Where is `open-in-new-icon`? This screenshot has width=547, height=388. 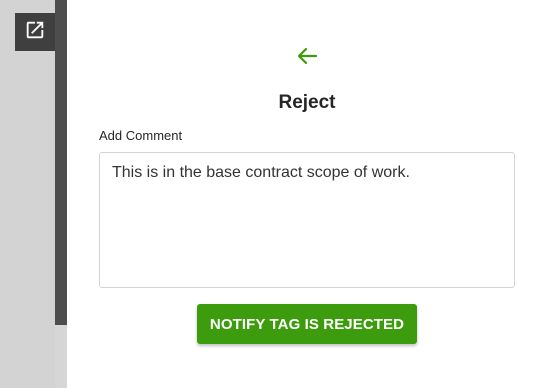 open-in-new-icon is located at coordinates (35, 32).